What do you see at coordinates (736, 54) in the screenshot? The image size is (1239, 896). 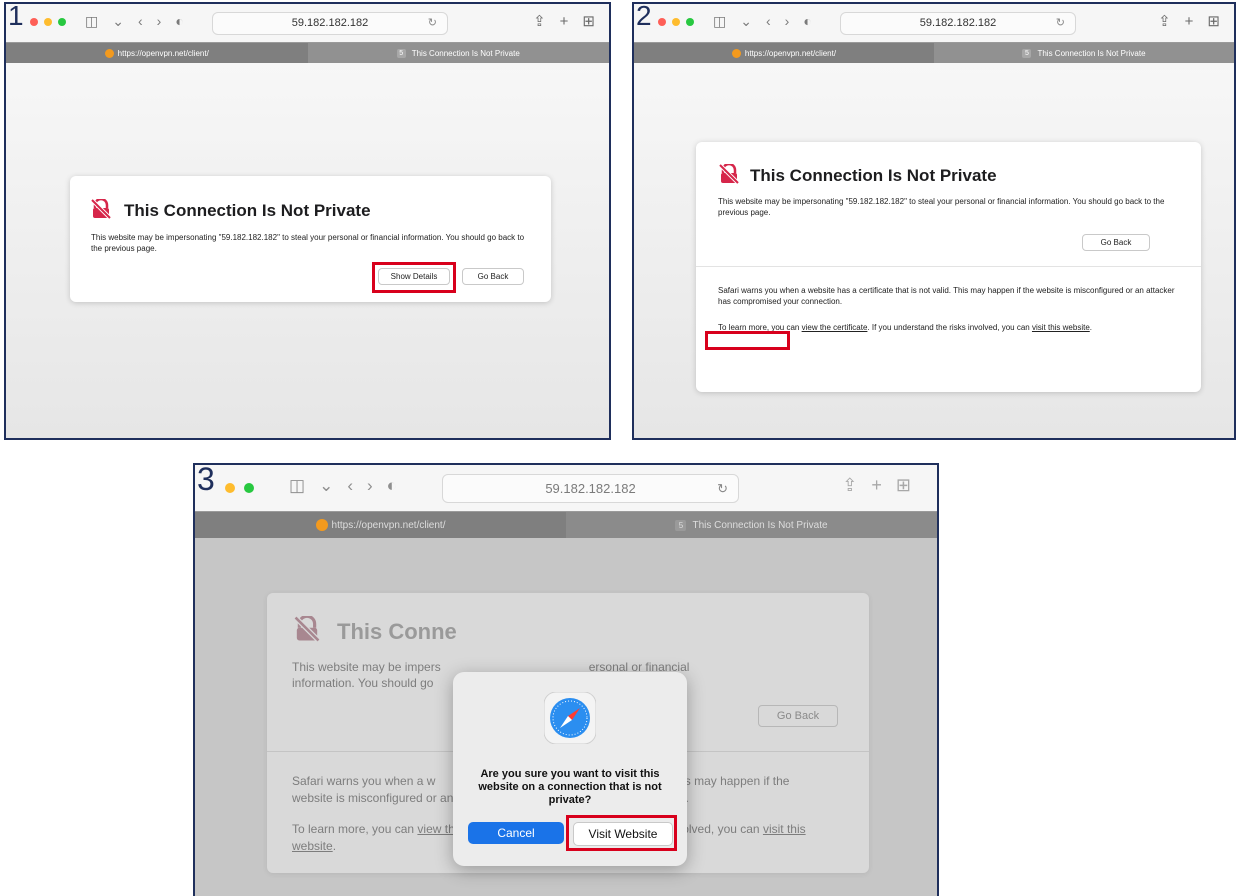 I see `openvpn-icon` at bounding box center [736, 54].